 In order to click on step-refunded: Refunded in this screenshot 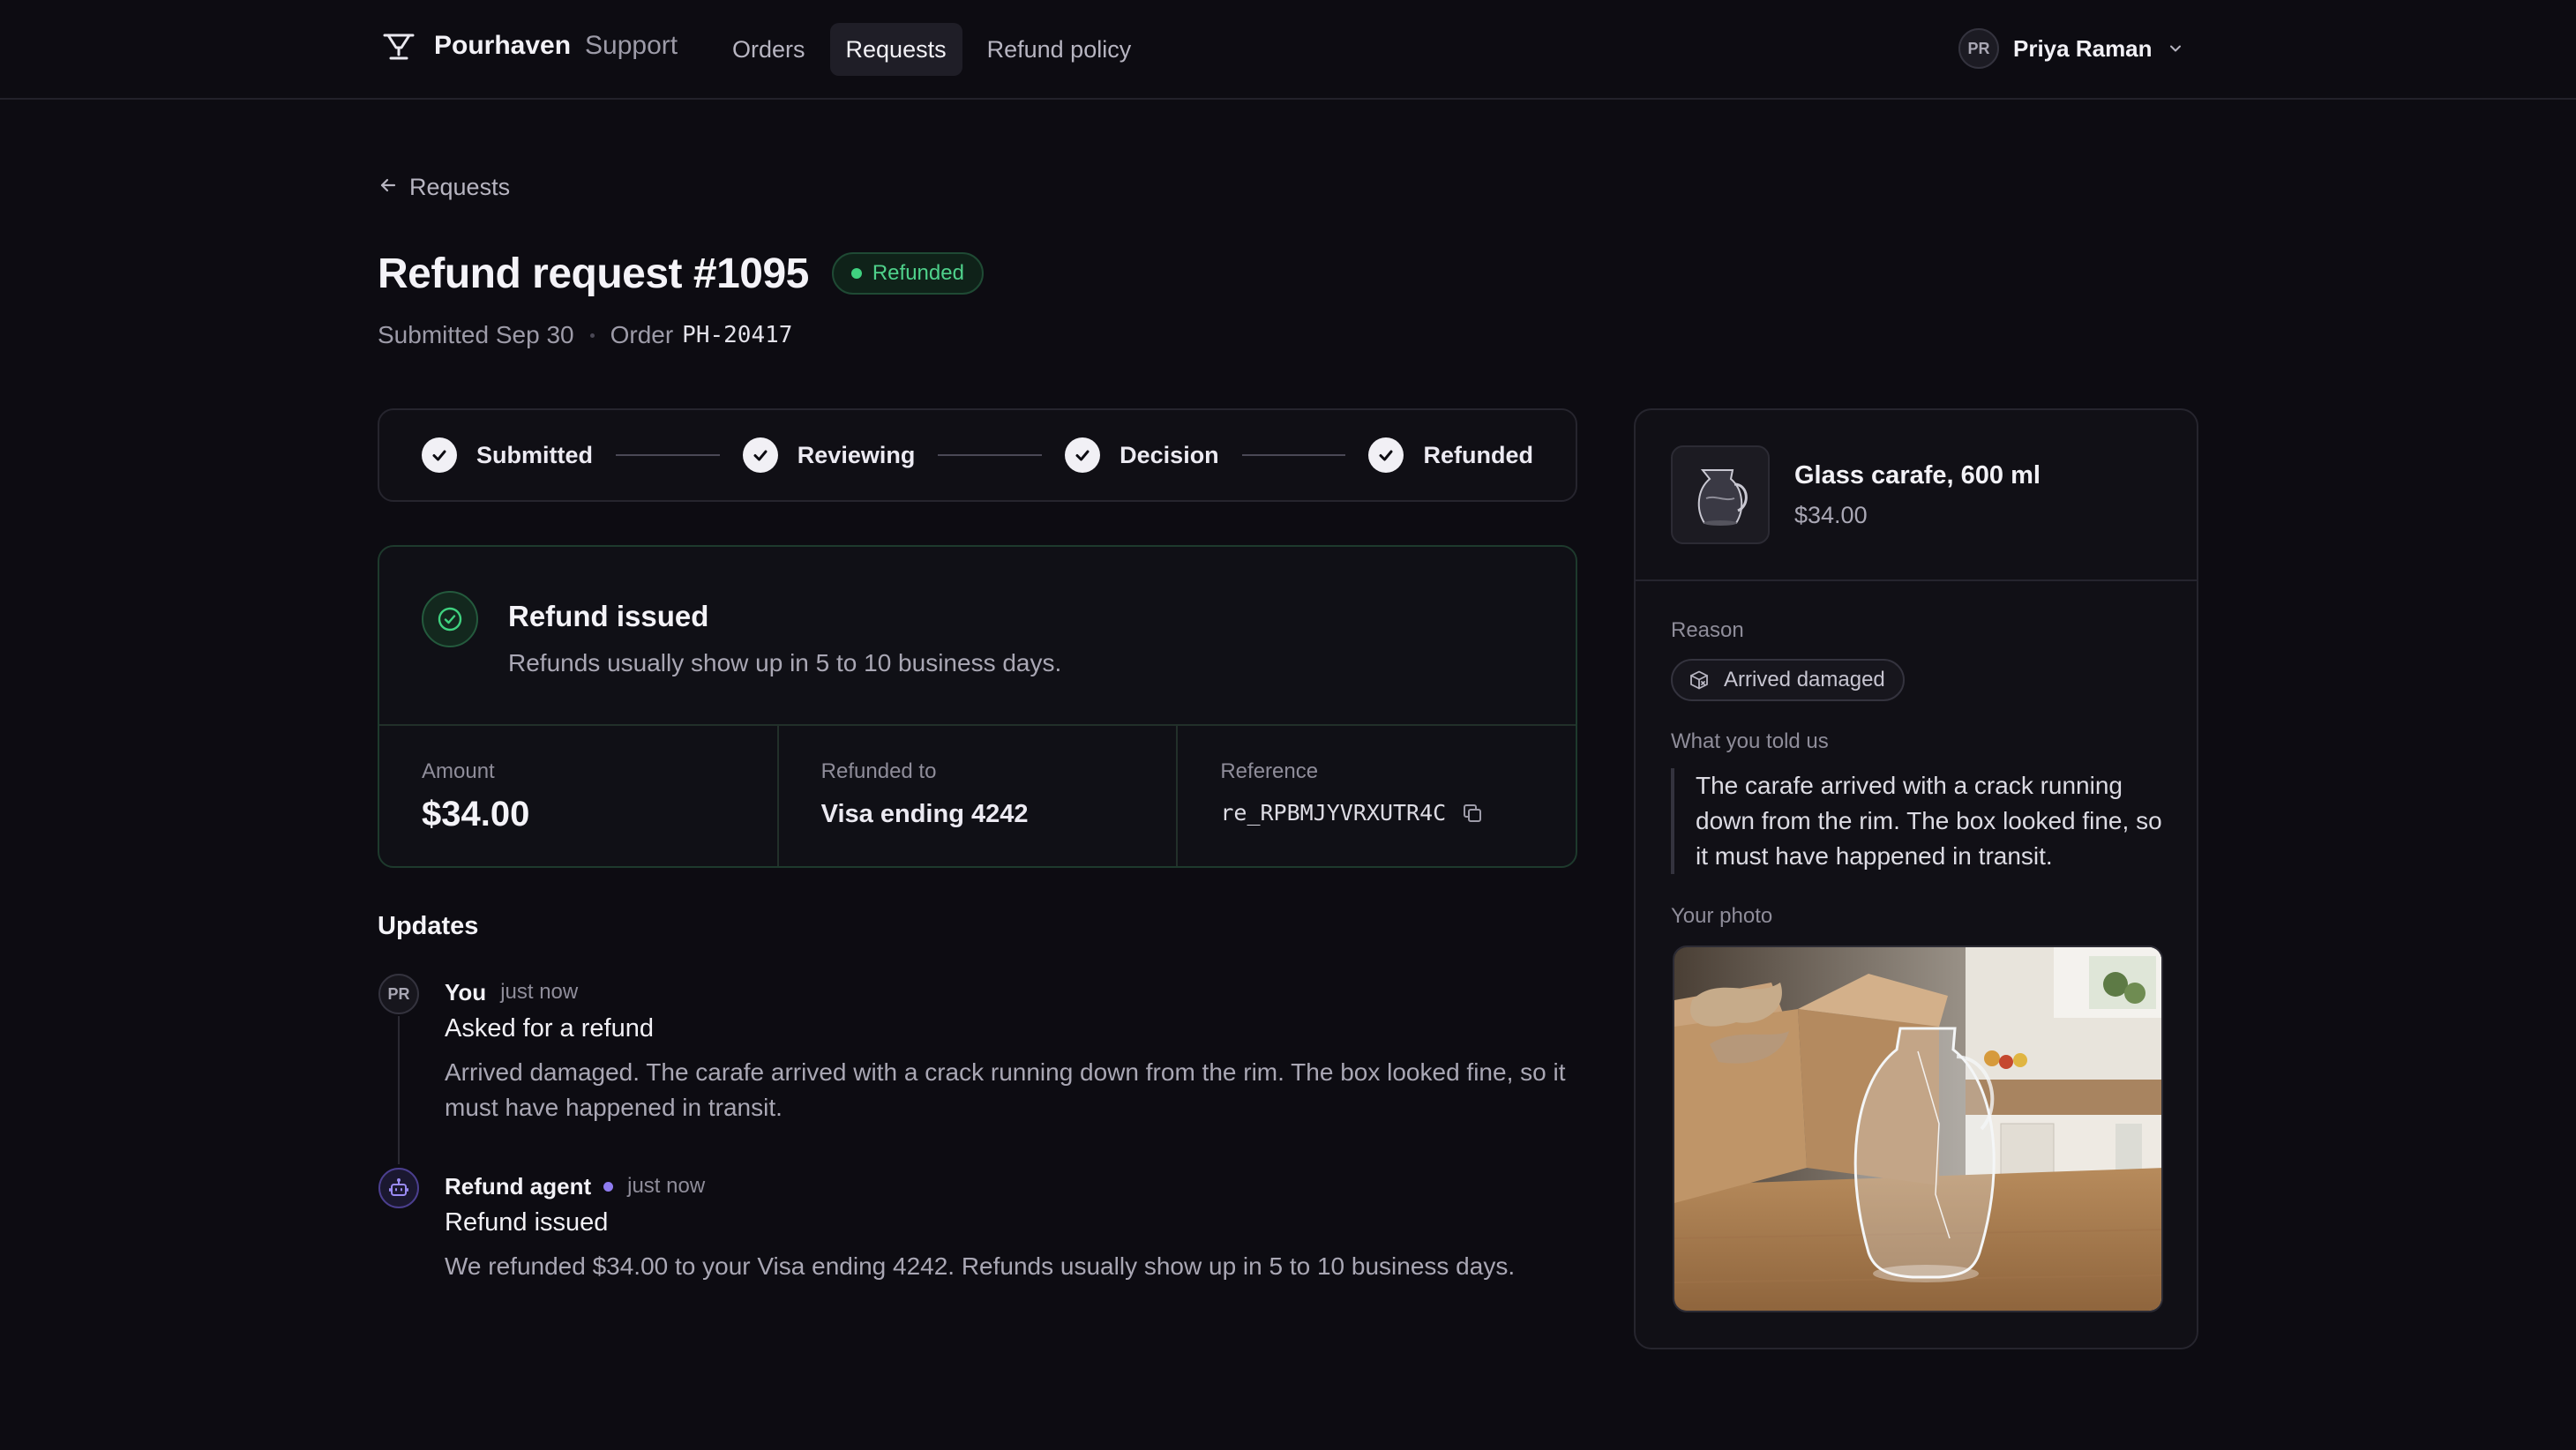, I will do `click(1451, 455)`.